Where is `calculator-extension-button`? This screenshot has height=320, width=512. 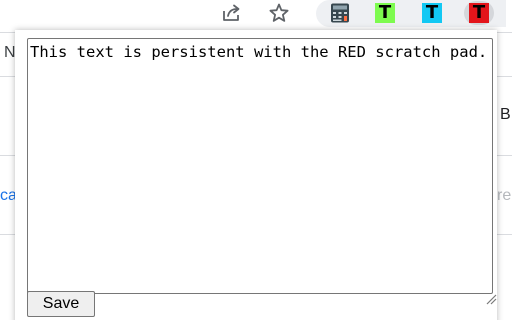 calculator-extension-button is located at coordinates (340, 13).